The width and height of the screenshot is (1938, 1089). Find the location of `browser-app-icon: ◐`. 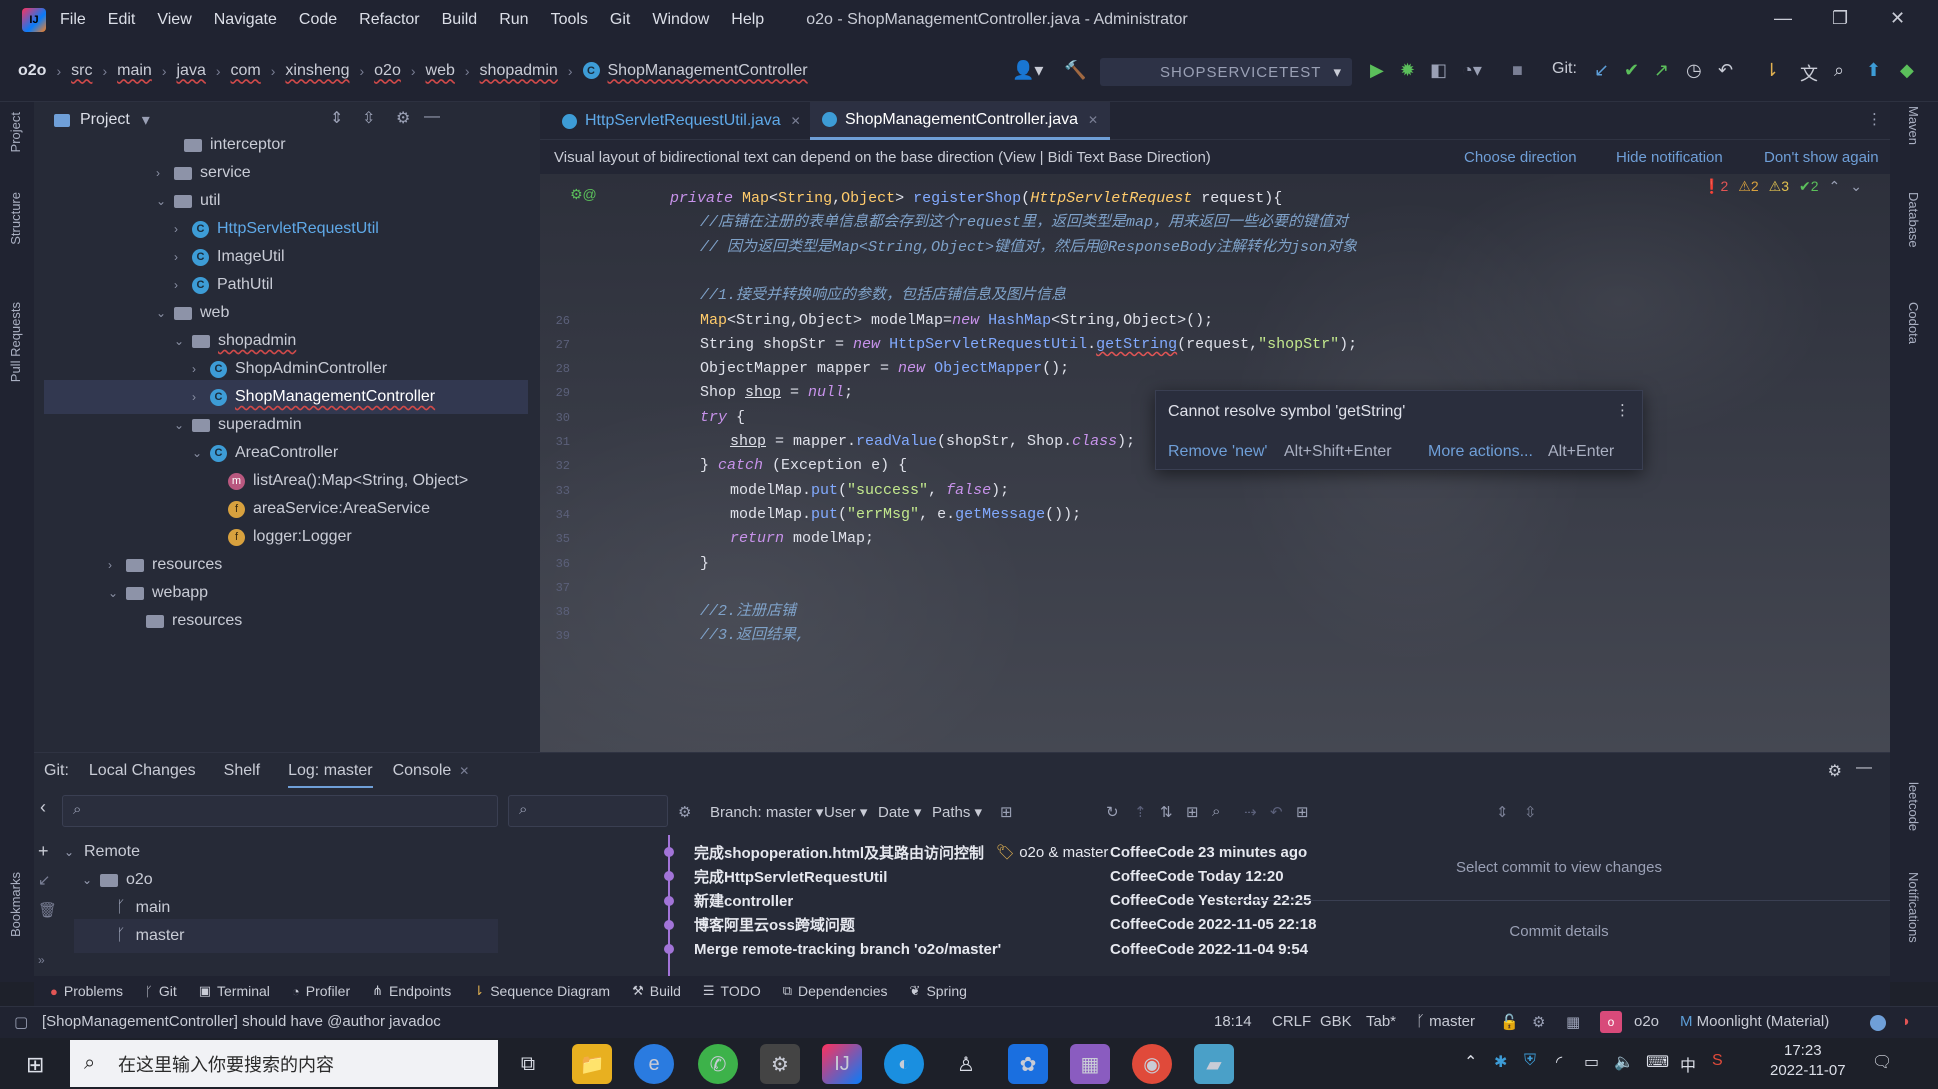

browser-app-icon: ◐ is located at coordinates (904, 1064).